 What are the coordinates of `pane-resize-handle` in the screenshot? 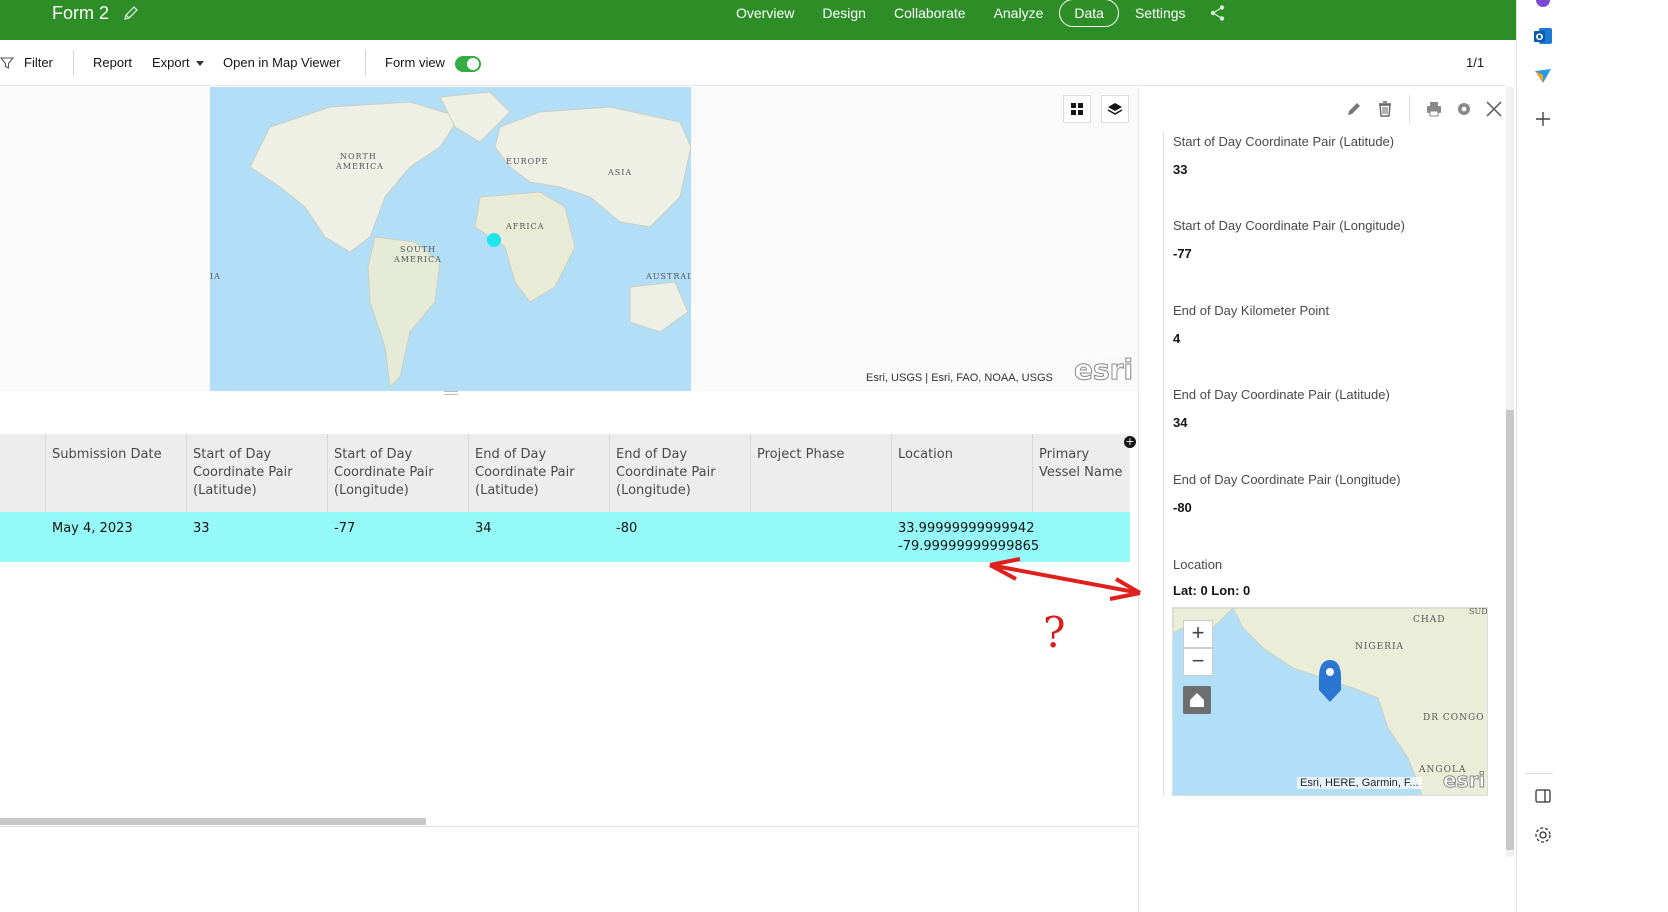 It's located at (451, 393).